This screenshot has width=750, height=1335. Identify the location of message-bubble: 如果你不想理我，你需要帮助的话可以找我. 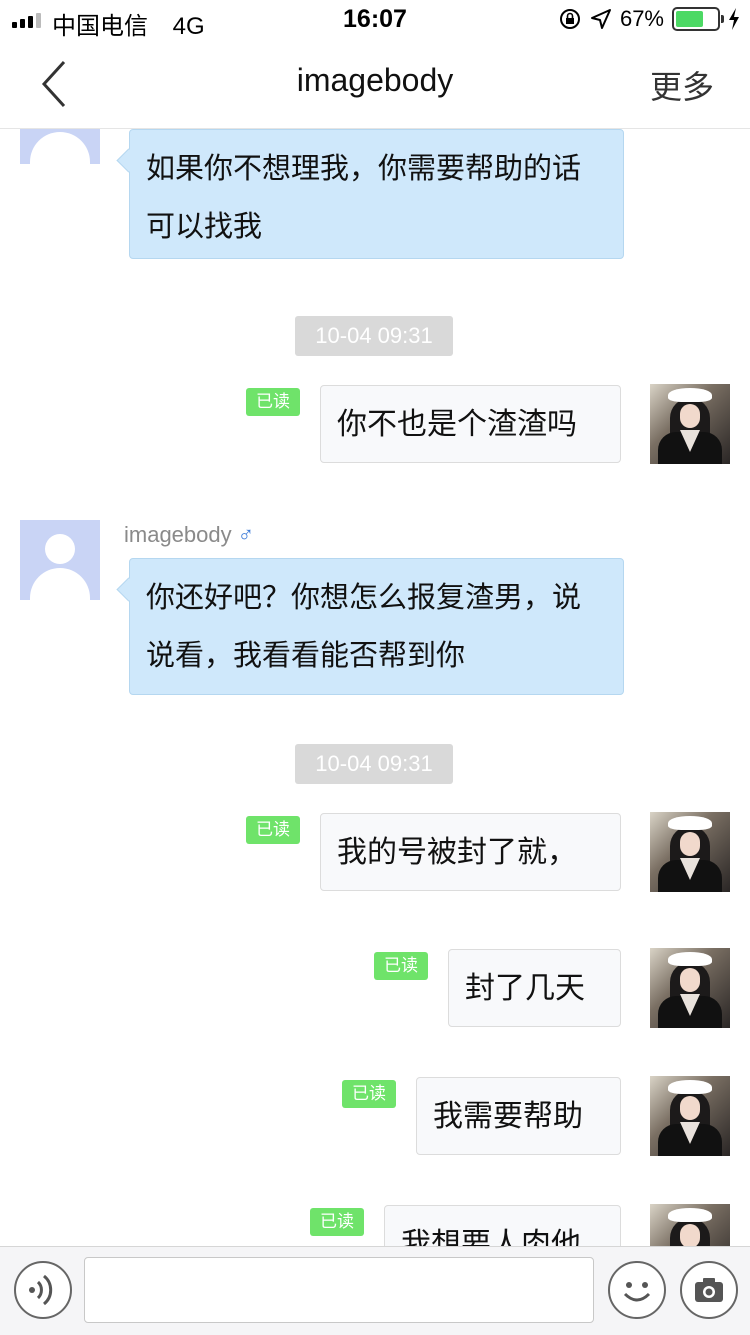
(376, 194).